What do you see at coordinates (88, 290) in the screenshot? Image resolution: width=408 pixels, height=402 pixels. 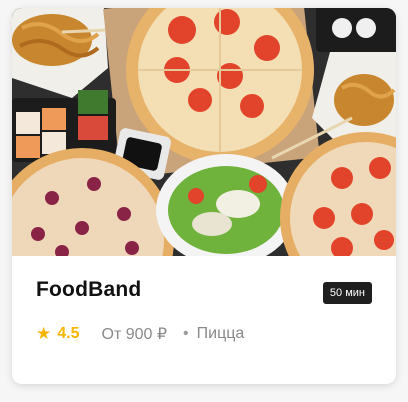 I see `restaurant-name: FoodBand` at bounding box center [88, 290].